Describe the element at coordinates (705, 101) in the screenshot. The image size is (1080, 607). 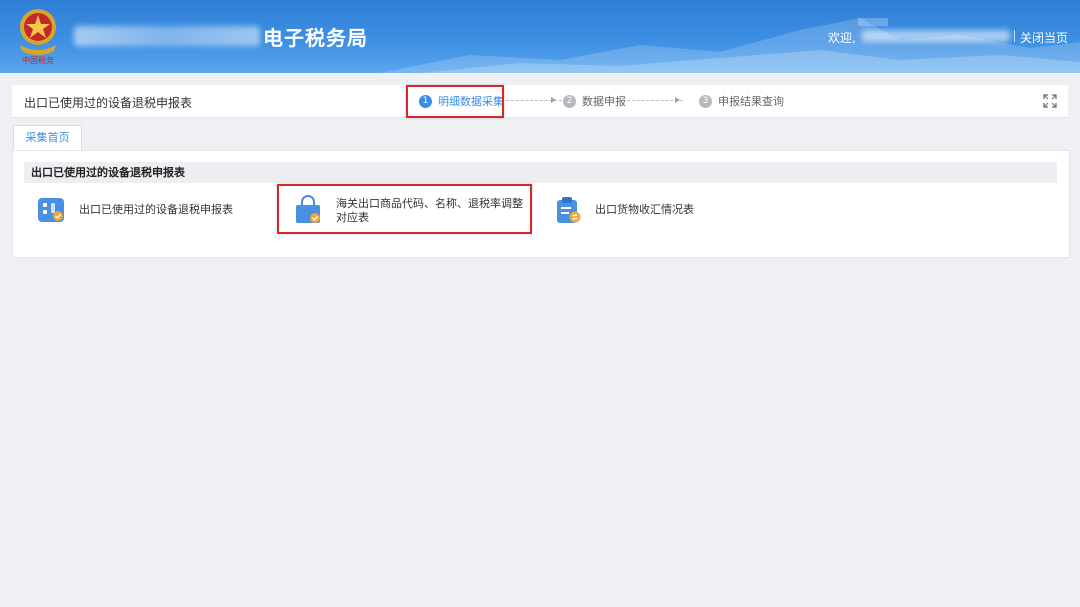
I see `step-number: 3` at that location.